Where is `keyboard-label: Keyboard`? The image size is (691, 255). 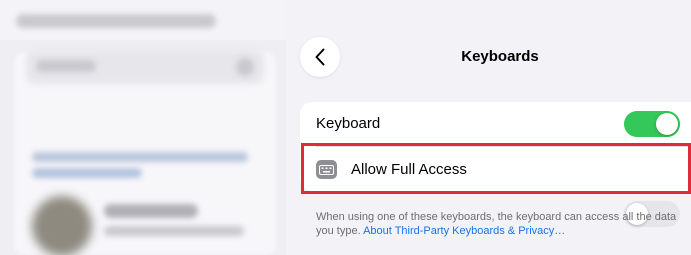 keyboard-label: Keyboard is located at coordinates (348, 123).